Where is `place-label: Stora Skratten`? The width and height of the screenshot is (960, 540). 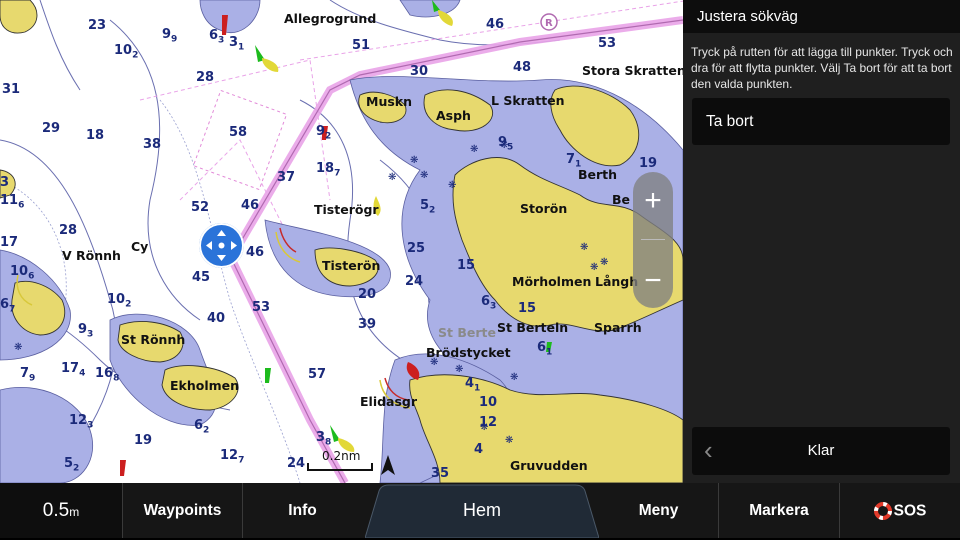 place-label: Stora Skratten is located at coordinates (632, 70).